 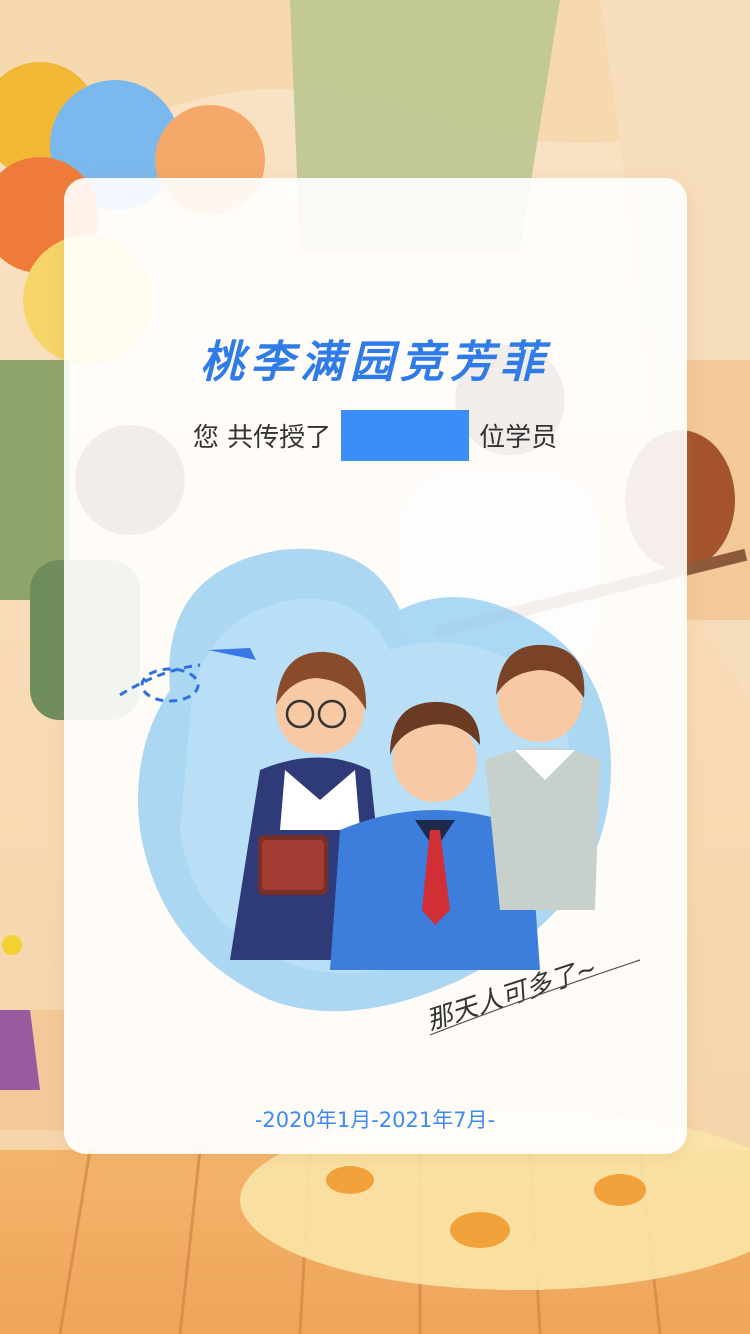 What do you see at coordinates (405, 435) in the screenshot?
I see `student-count-value` at bounding box center [405, 435].